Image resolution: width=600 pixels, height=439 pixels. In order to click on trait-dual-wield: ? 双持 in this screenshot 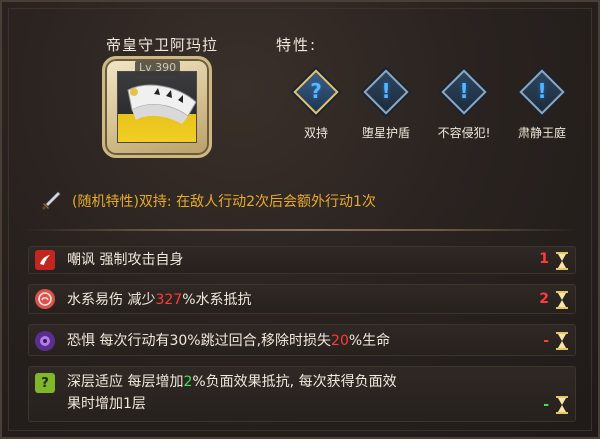, I will do `click(316, 105)`.